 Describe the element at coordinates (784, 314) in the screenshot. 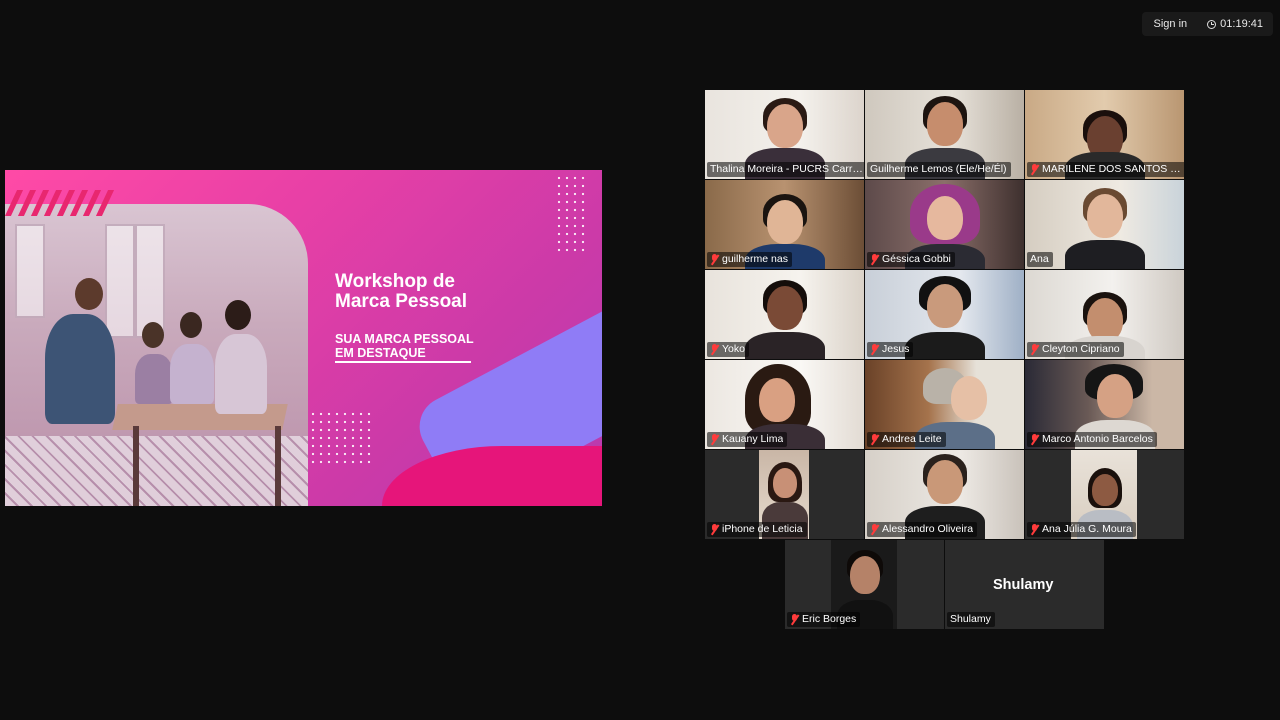

I see `participant-tile: Yoko` at that location.